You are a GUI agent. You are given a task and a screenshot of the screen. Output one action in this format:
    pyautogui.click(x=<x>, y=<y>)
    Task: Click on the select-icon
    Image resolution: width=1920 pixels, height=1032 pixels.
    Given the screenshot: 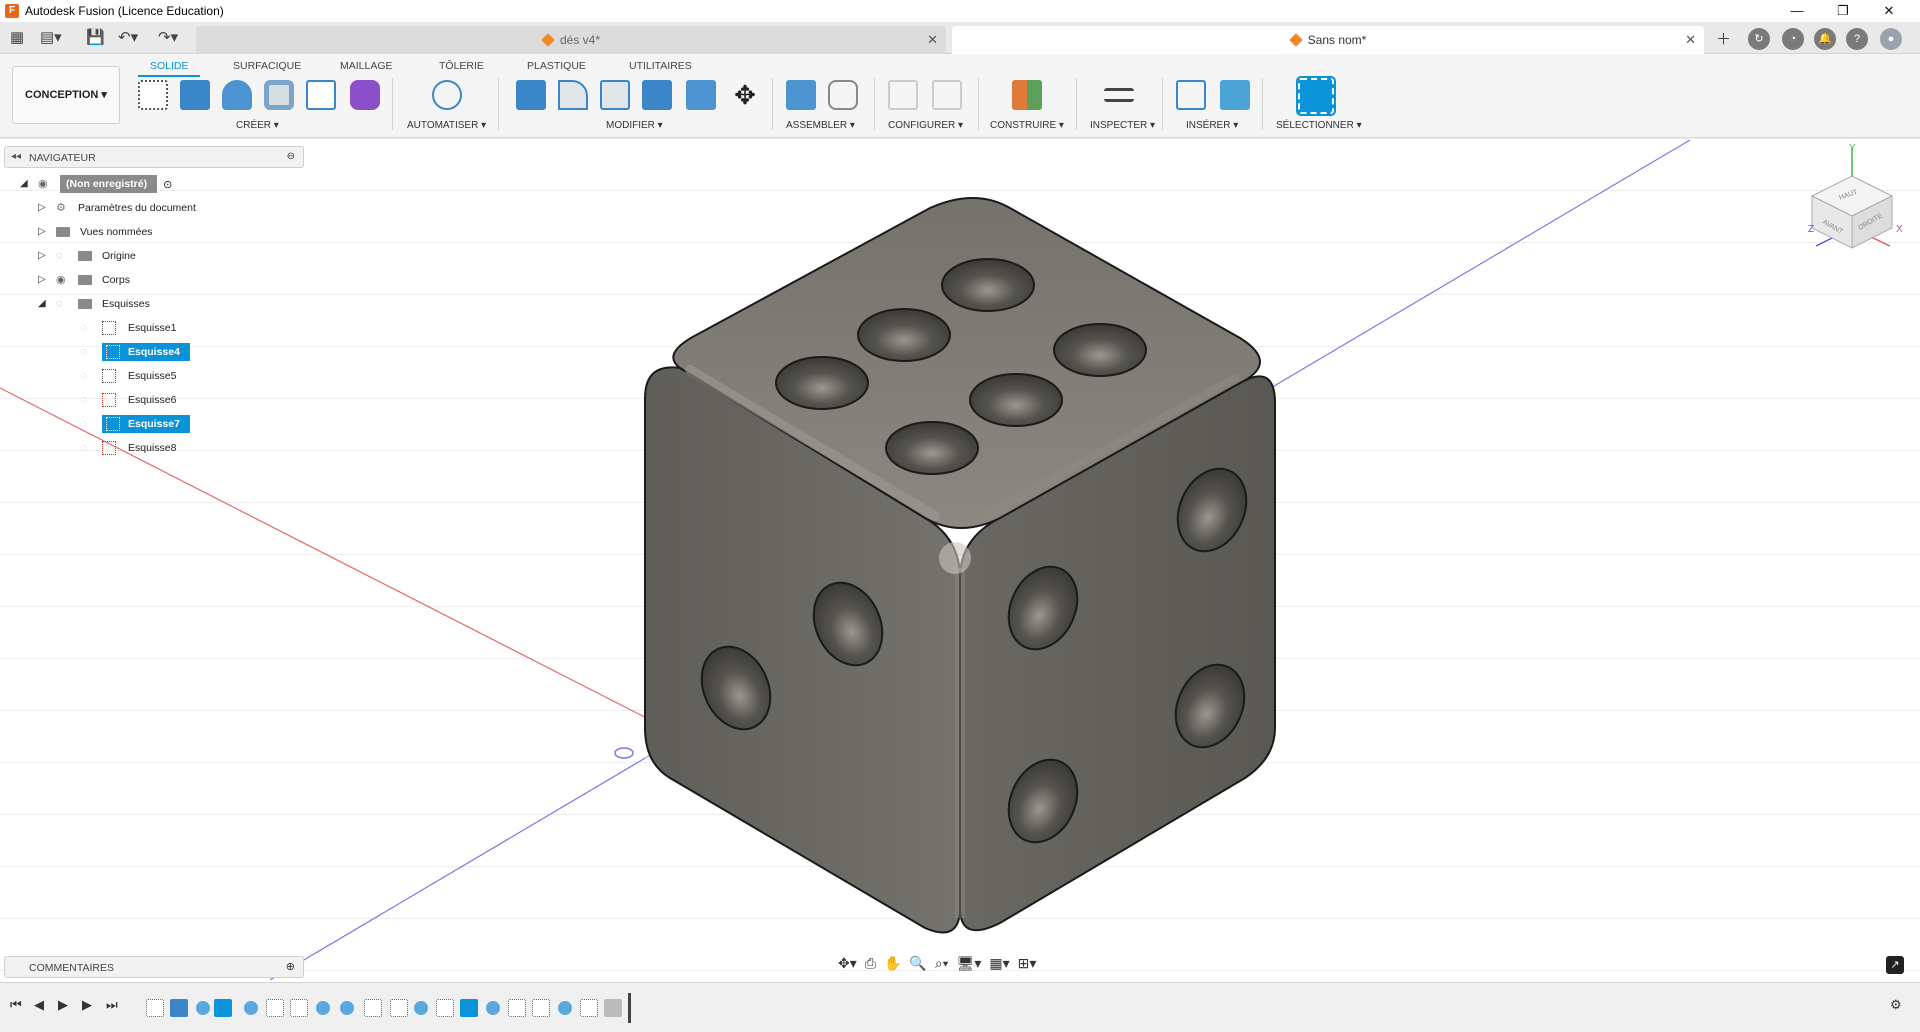 What is the action you would take?
    pyautogui.click(x=1316, y=96)
    